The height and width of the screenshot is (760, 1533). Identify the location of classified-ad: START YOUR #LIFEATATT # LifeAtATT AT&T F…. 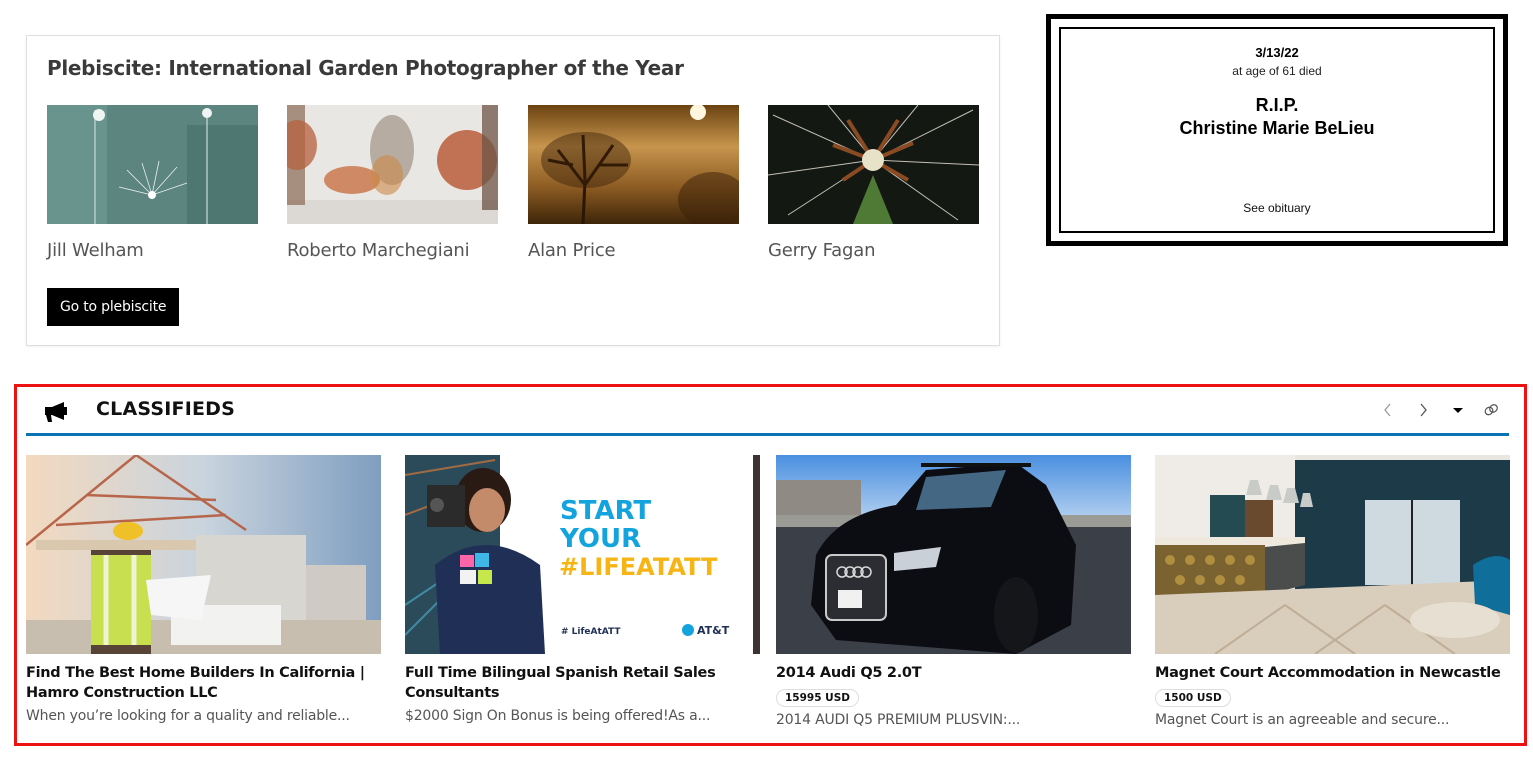
(582, 589).